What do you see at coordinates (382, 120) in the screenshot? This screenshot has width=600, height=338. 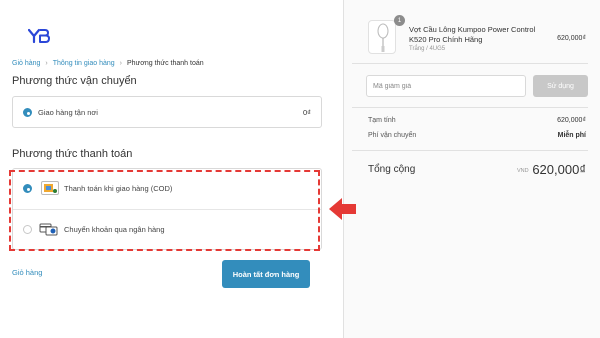 I see `subtotal-label: Tạm tính` at bounding box center [382, 120].